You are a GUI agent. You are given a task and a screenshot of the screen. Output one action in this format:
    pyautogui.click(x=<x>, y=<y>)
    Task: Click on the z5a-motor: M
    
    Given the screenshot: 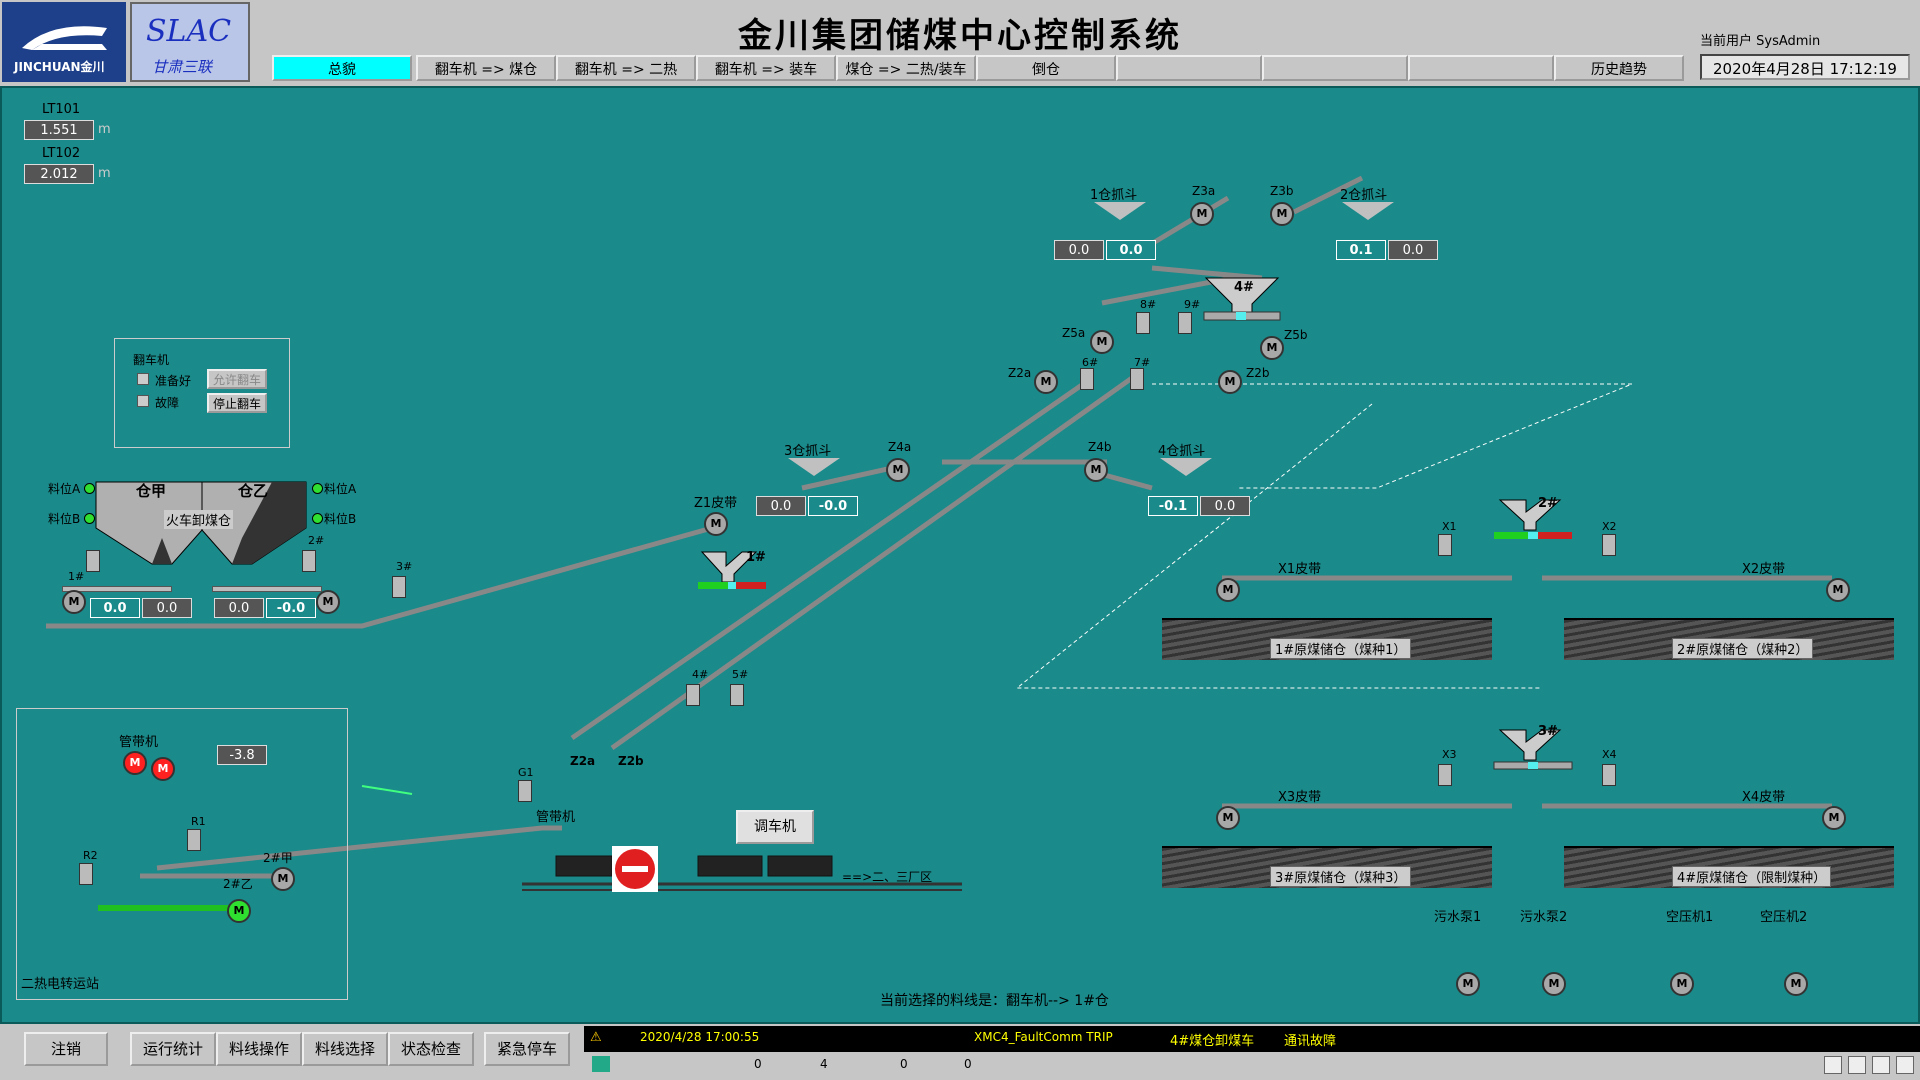 What is the action you would take?
    pyautogui.click(x=1102, y=342)
    